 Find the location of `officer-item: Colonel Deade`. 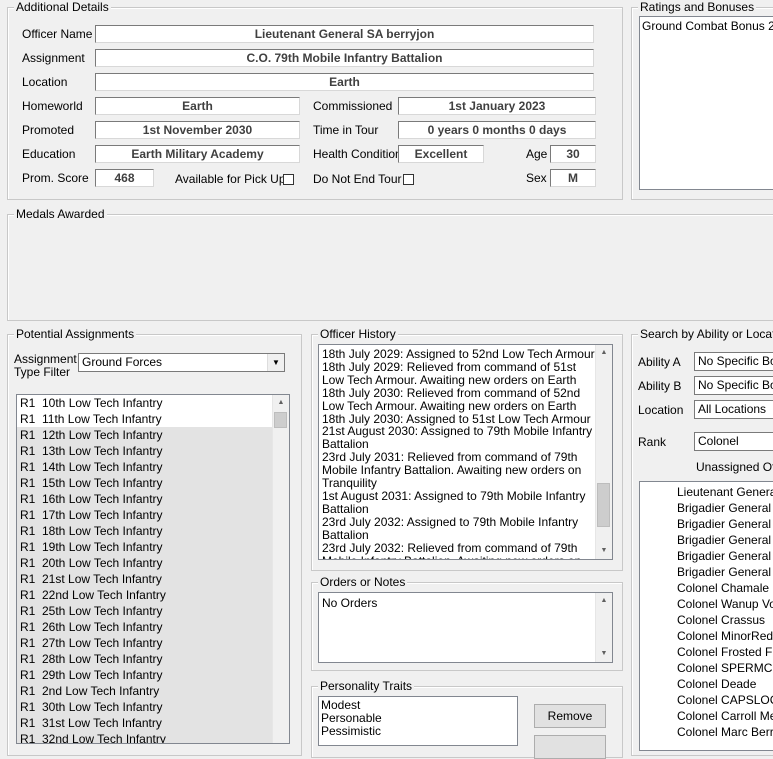

officer-item: Colonel Deade is located at coordinates (706, 684).